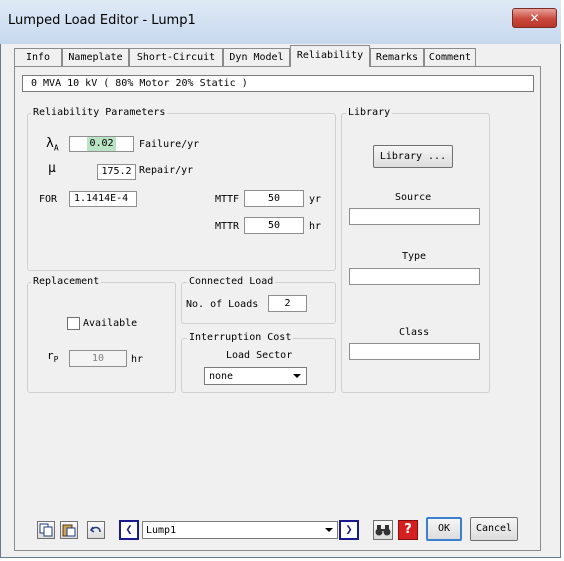 The image size is (564, 561). I want to click on undo-icon, so click(95, 529).